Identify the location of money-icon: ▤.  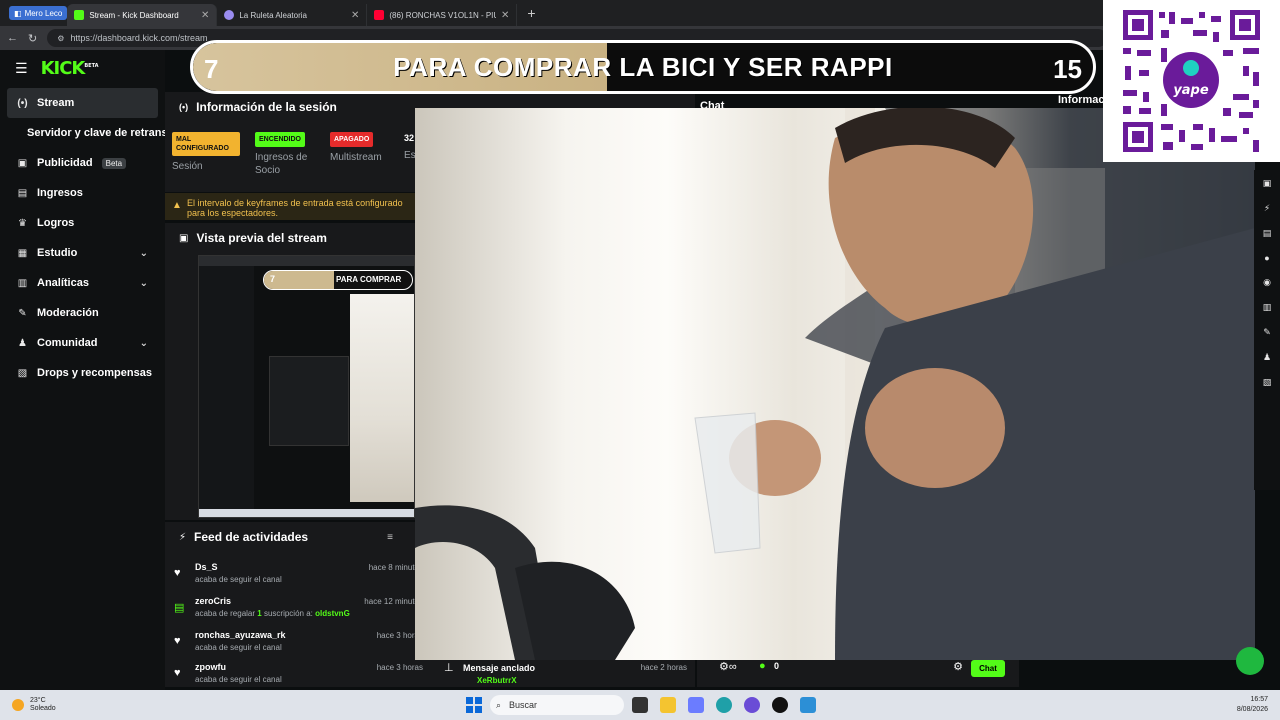
(22, 193).